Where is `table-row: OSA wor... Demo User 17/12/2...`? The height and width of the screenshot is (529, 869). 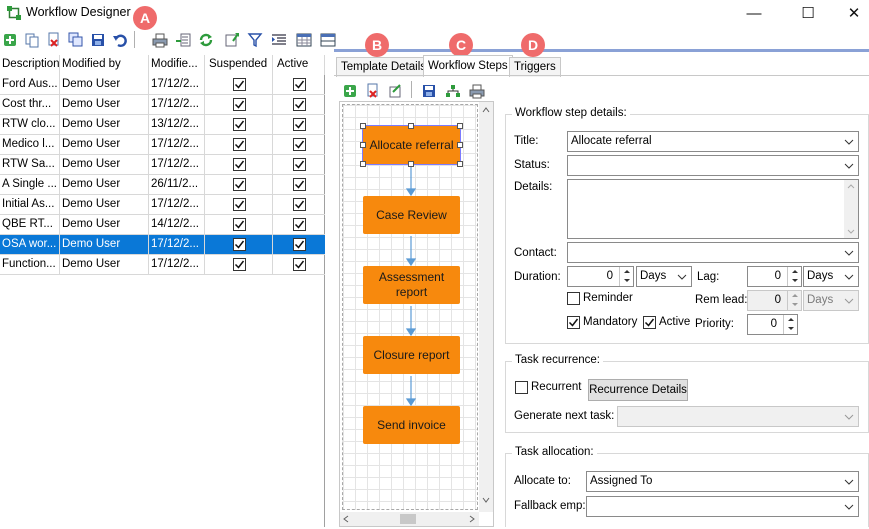
table-row: OSA wor... Demo User 17/12/2... is located at coordinates (162, 245).